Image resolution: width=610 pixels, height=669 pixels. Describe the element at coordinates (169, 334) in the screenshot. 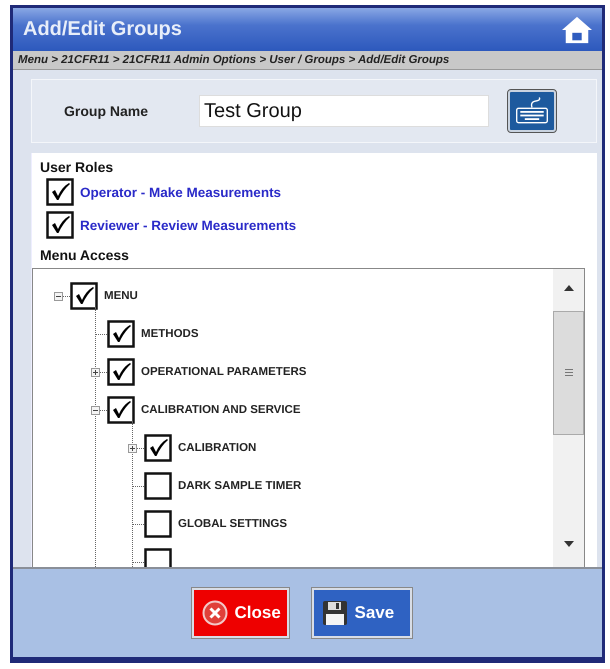

I see `tree-item-label: METHODS` at that location.